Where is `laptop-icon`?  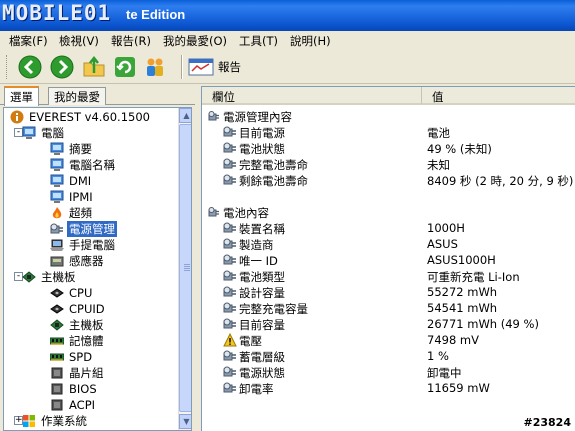
laptop-icon is located at coordinates (57, 245).